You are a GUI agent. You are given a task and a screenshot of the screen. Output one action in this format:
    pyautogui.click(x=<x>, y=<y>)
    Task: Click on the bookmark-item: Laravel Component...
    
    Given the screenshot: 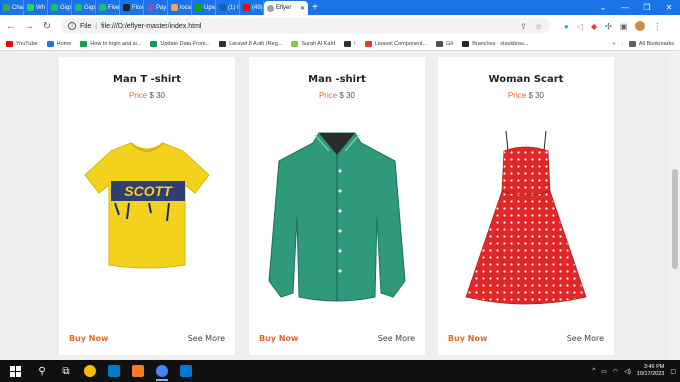 What is the action you would take?
    pyautogui.click(x=396, y=43)
    